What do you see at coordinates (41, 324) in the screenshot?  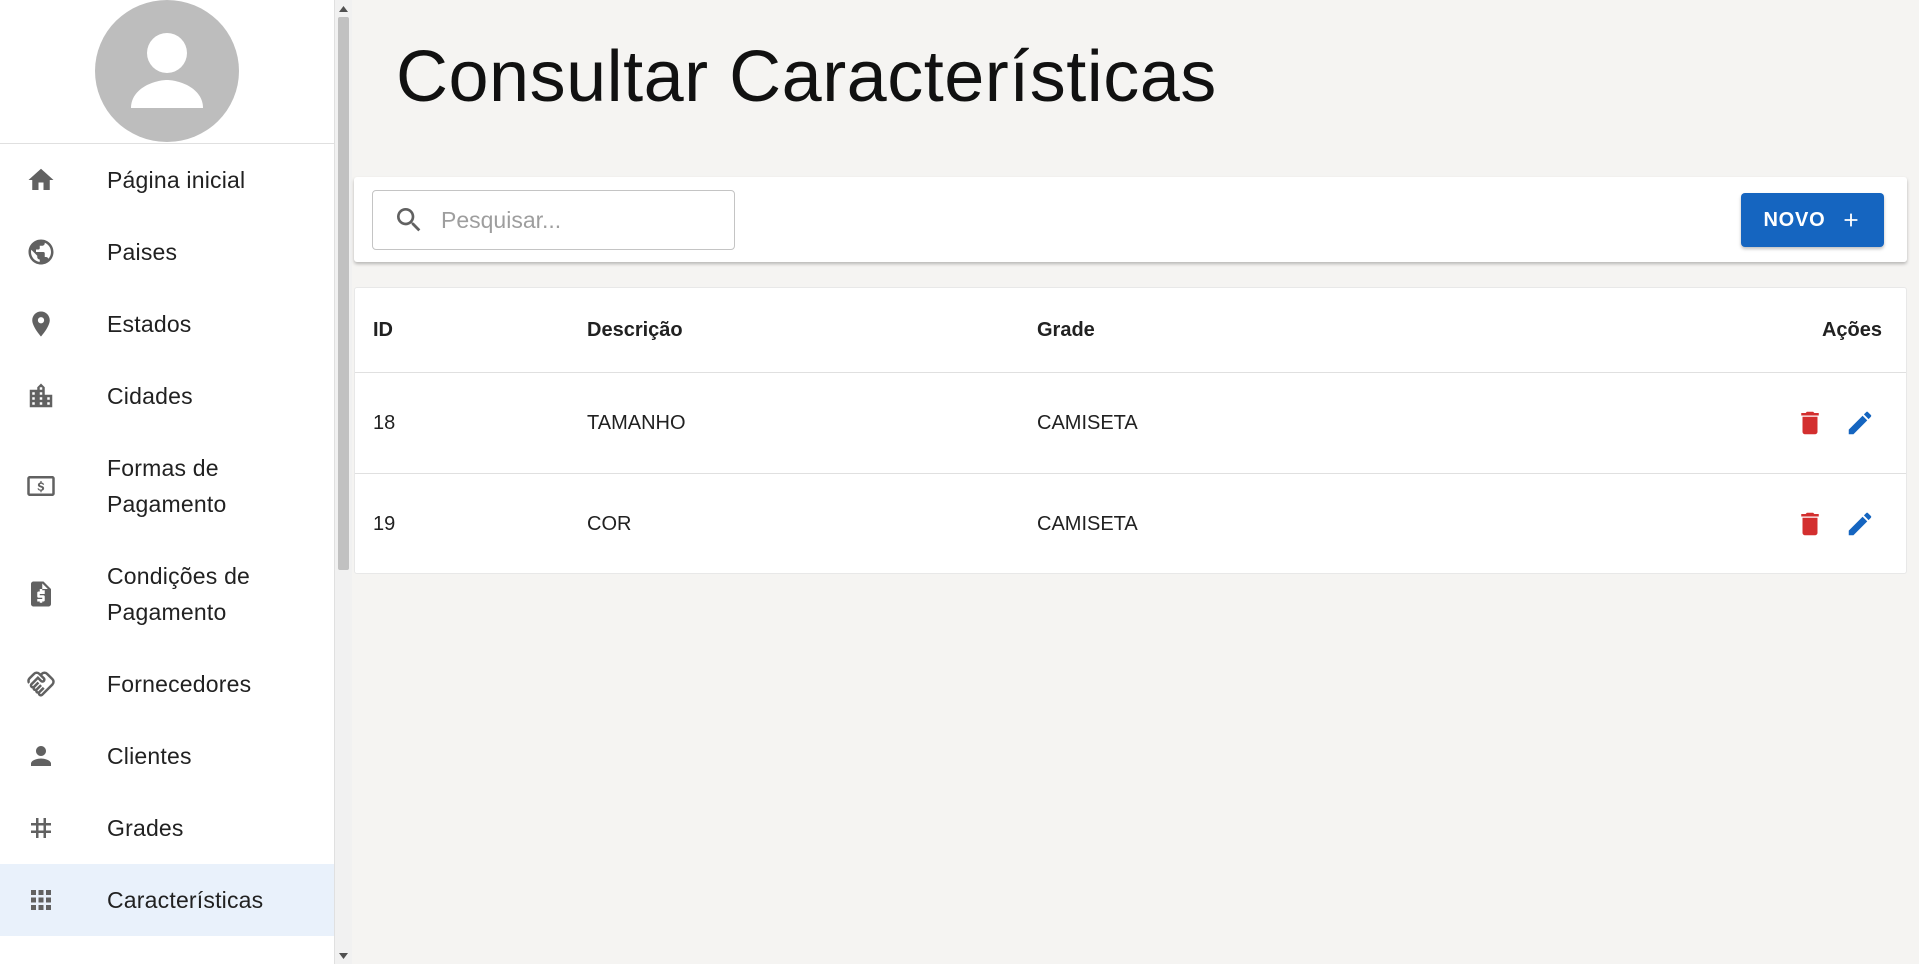 I see `location-pin-icon` at bounding box center [41, 324].